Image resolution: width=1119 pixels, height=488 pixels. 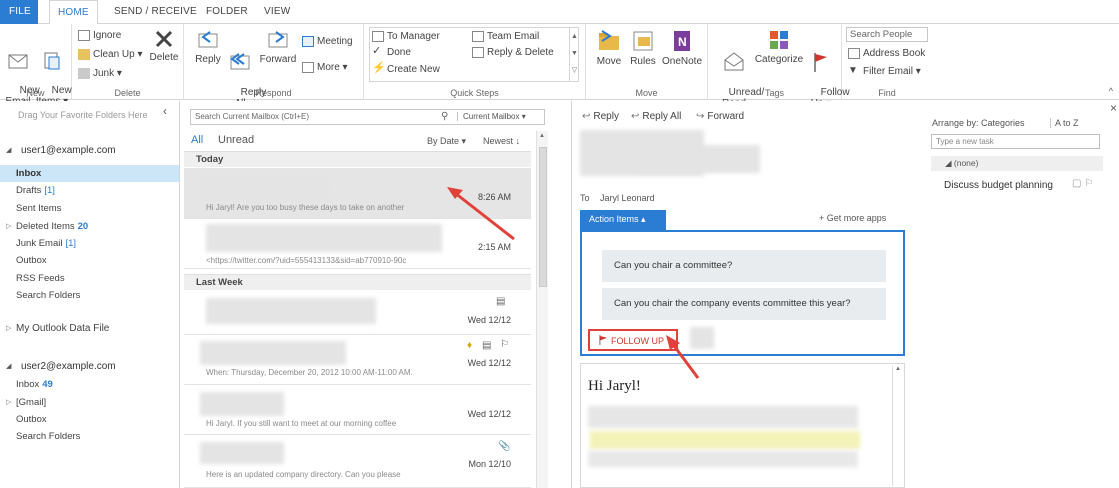 What do you see at coordinates (444, 116) in the screenshot?
I see `search-icon: ⚲` at bounding box center [444, 116].